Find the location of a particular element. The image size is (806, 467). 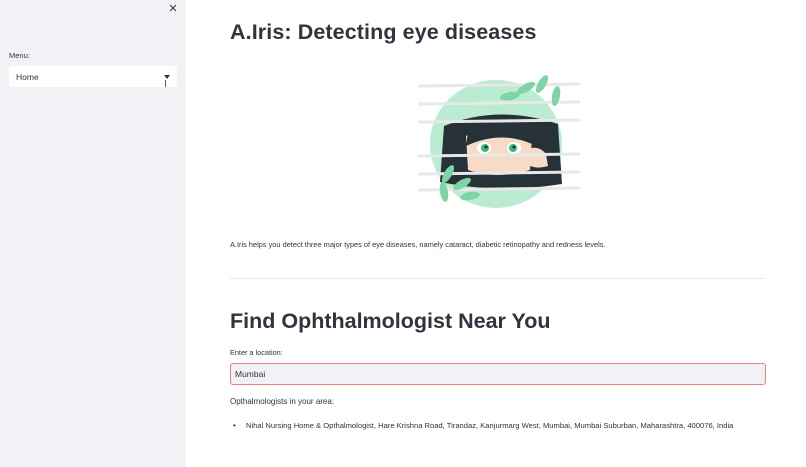

text-cursor-icon: I is located at coordinates (165, 84).